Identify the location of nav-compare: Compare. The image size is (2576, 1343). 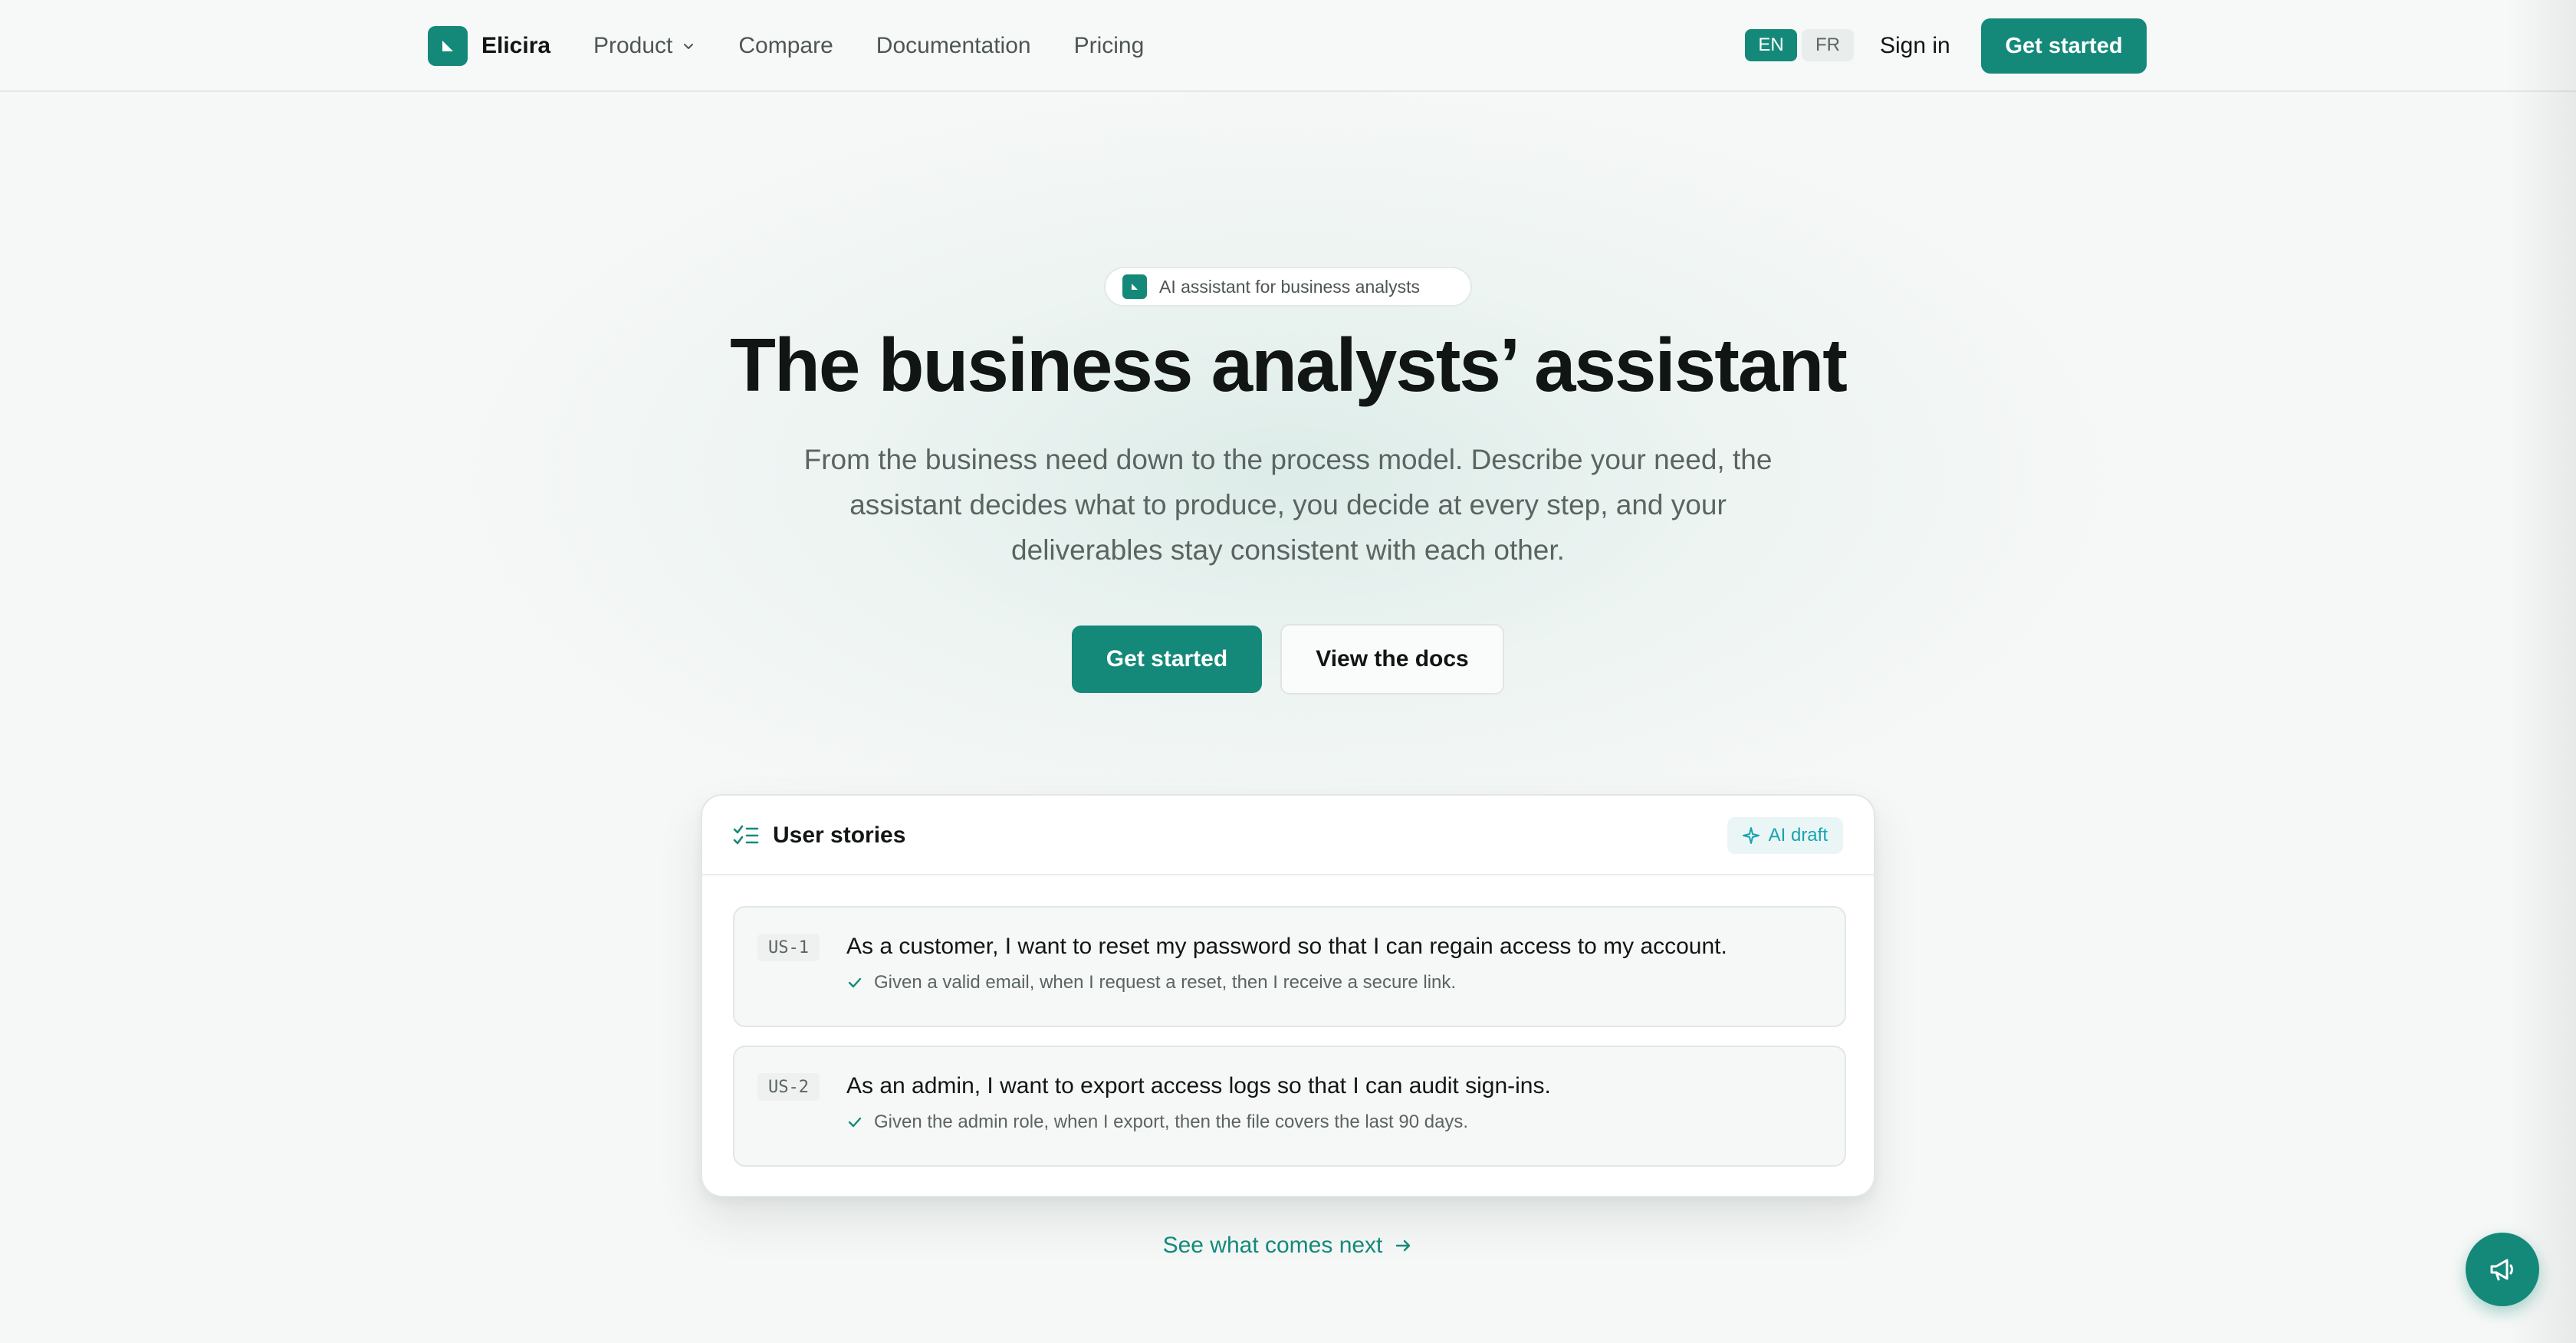
(785, 46).